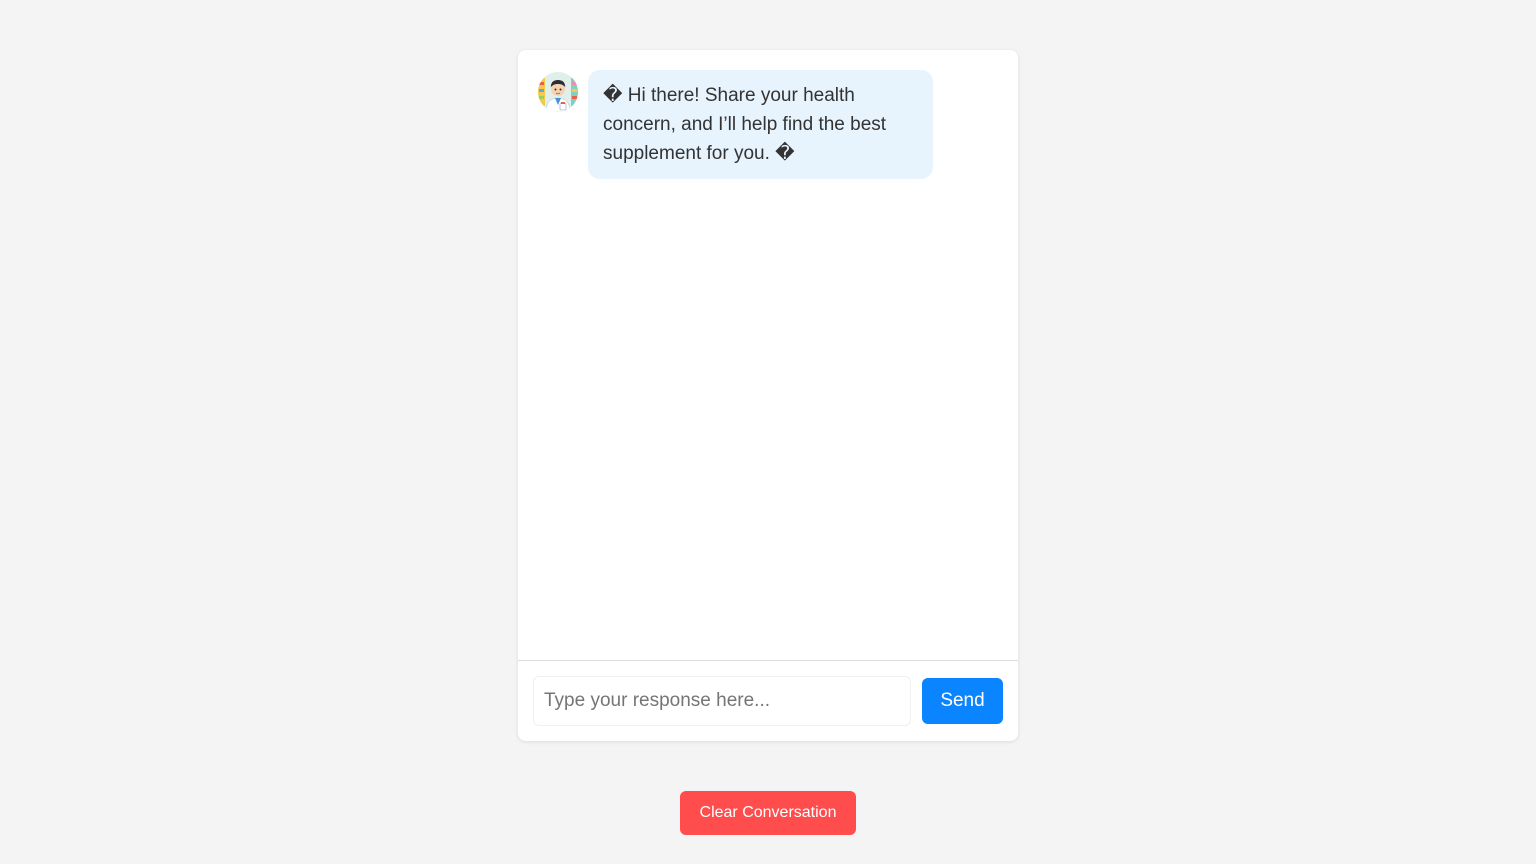  Describe the element at coordinates (962, 701) in the screenshot. I see `send-button: Send` at that location.